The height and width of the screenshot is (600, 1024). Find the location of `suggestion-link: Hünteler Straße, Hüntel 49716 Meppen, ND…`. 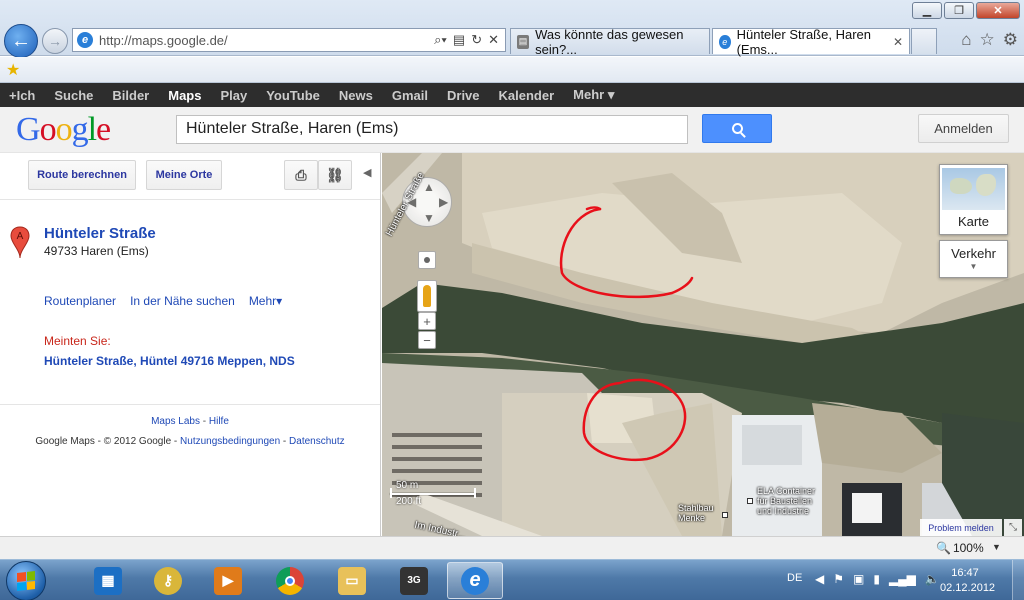

suggestion-link: Hünteler Straße, Hüntel 49716 Meppen, ND… is located at coordinates (169, 361).